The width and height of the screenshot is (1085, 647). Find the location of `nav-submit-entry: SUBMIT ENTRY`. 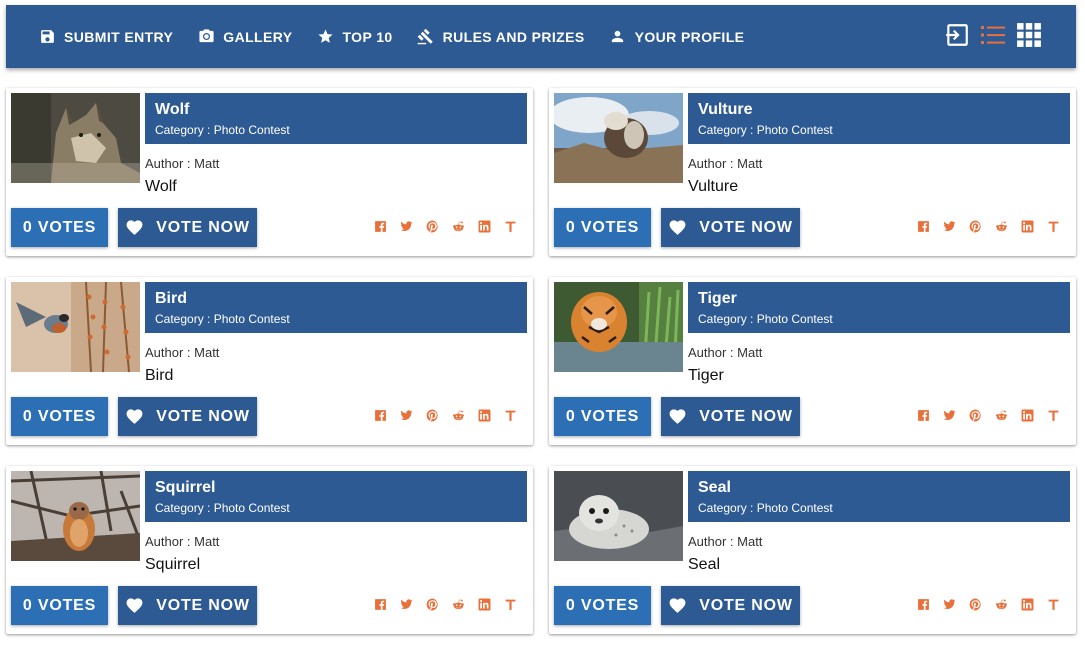

nav-submit-entry: SUBMIT ENTRY is located at coordinates (105, 37).